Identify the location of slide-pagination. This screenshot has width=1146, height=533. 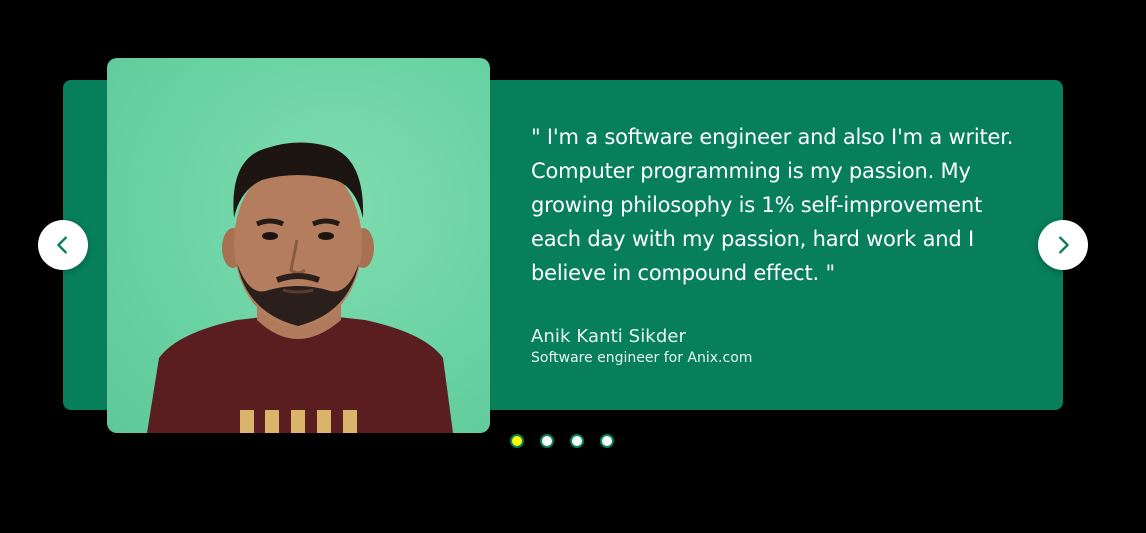
(562, 441).